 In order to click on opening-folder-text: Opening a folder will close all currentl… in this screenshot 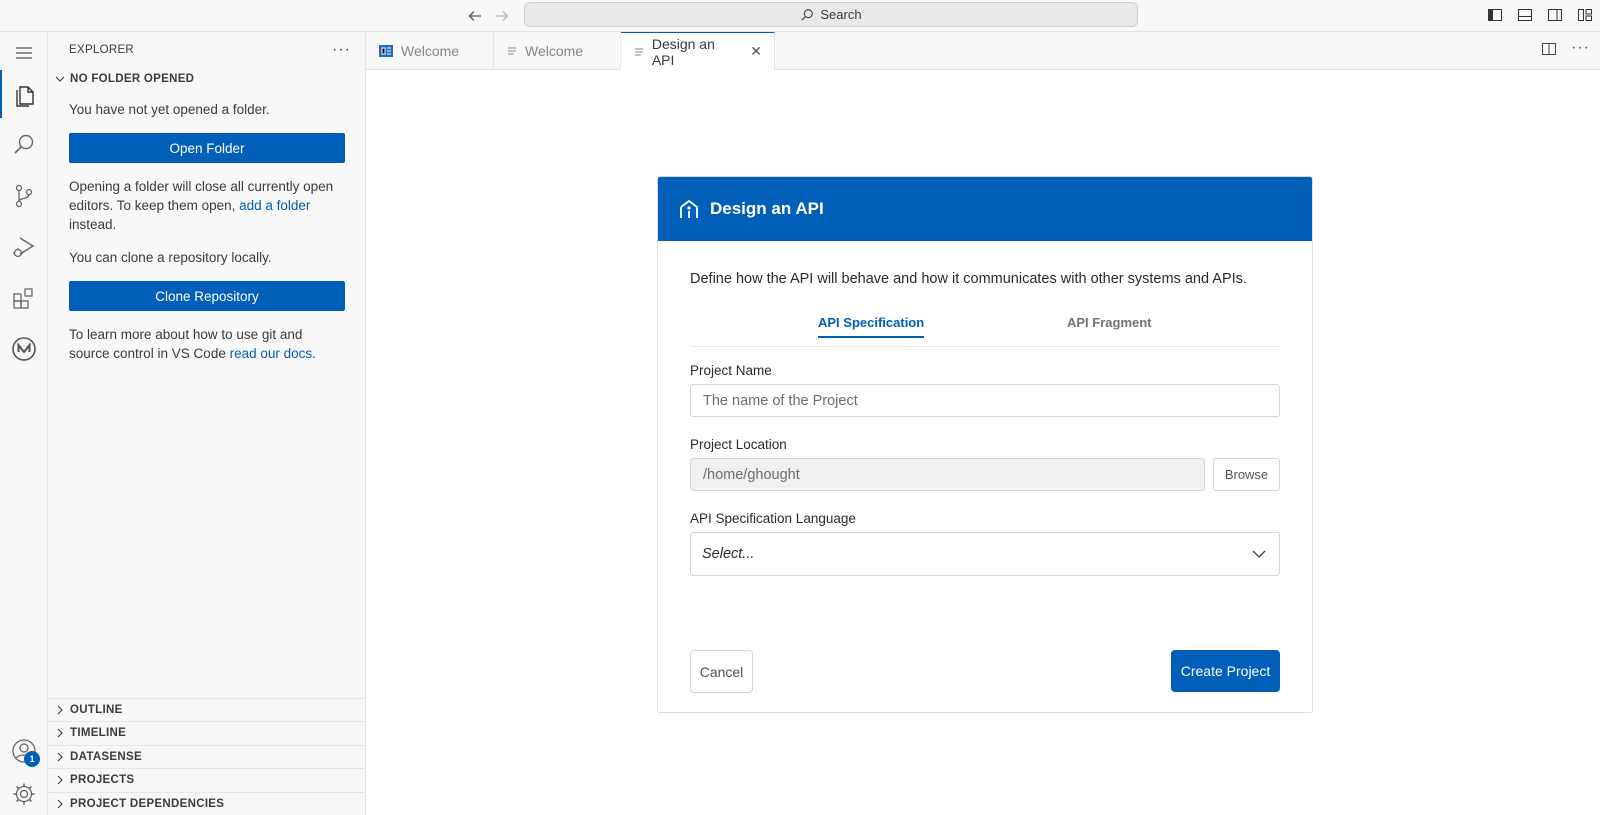, I will do `click(207, 205)`.